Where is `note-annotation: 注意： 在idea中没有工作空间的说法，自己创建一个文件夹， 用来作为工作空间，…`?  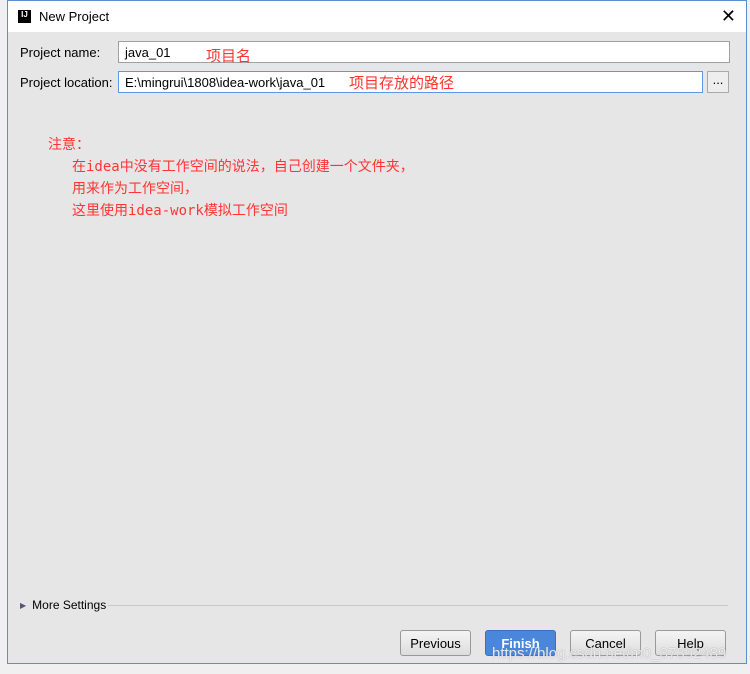 note-annotation: 注意： 在idea中没有工作空间的说法，自己创建一个文件夹， 用来作为工作空间，… is located at coordinates (231, 178).